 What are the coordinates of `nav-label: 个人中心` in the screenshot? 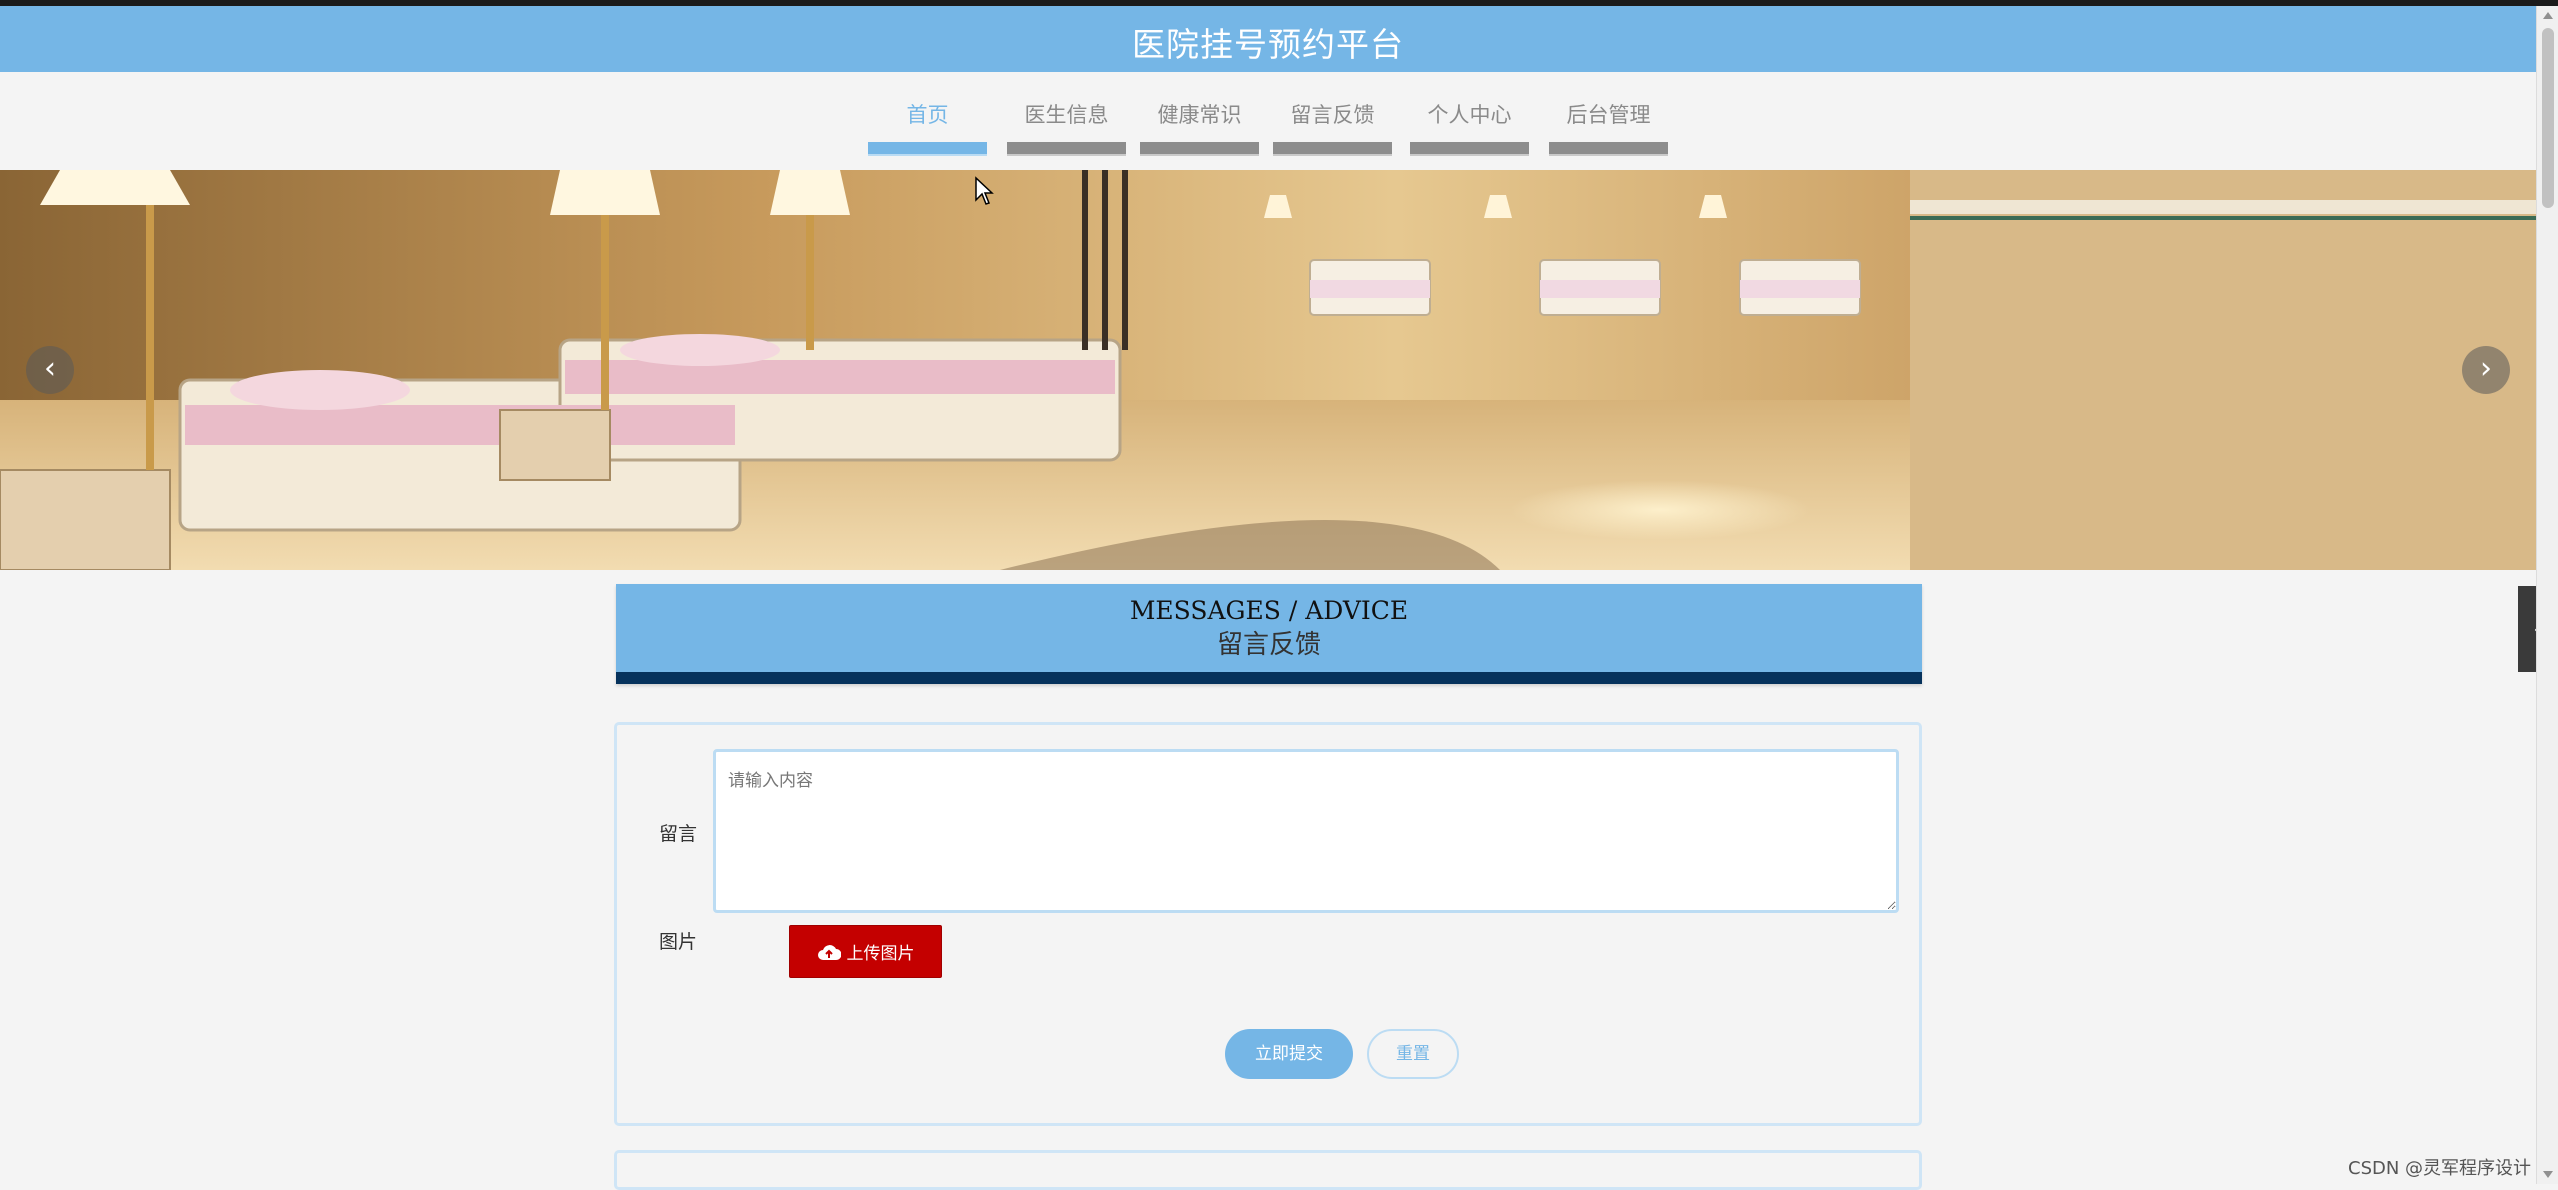 It's located at (1469, 115).